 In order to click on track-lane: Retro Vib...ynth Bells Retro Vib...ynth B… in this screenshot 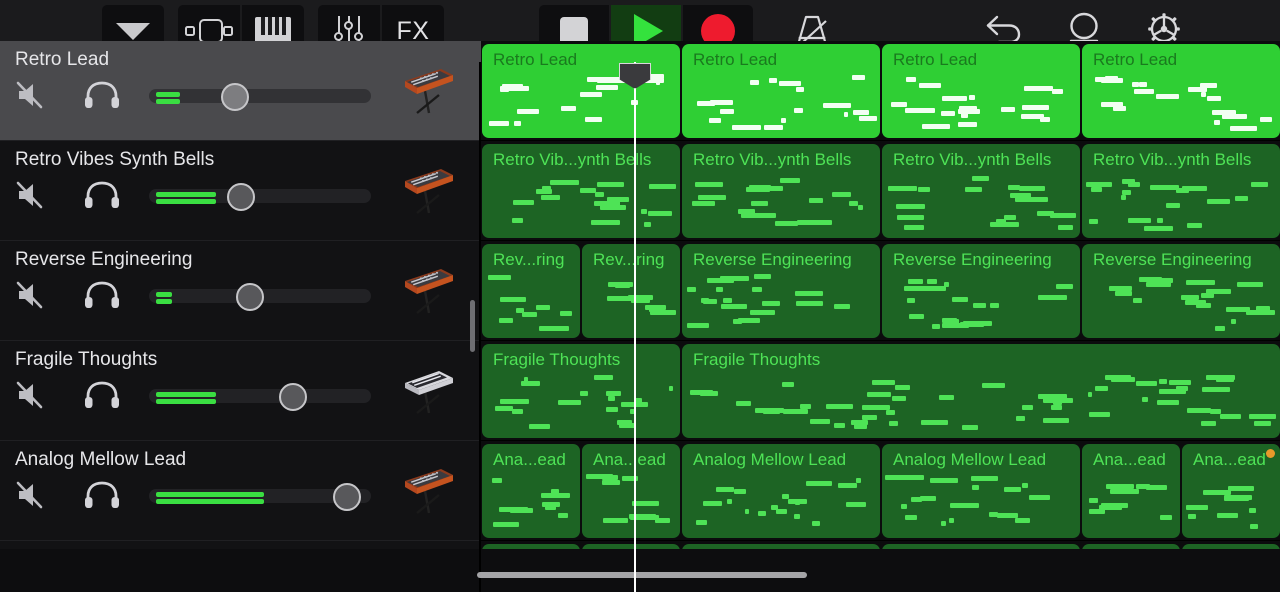, I will do `click(880, 191)`.